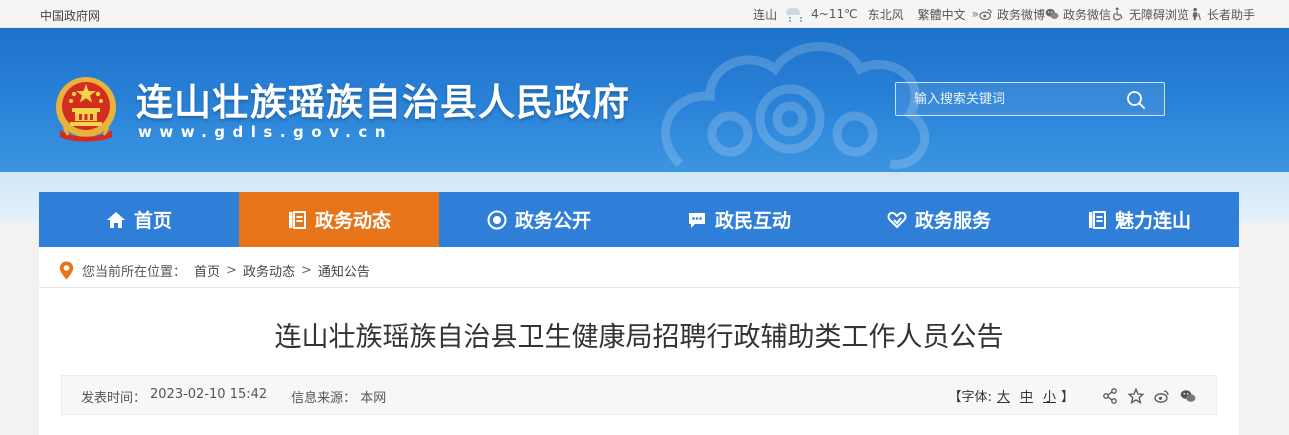 Image resolution: width=1289 pixels, height=435 pixels. What do you see at coordinates (134, 272) in the screenshot?
I see `breadcrumb-prefix: 您当前所在位置：` at bounding box center [134, 272].